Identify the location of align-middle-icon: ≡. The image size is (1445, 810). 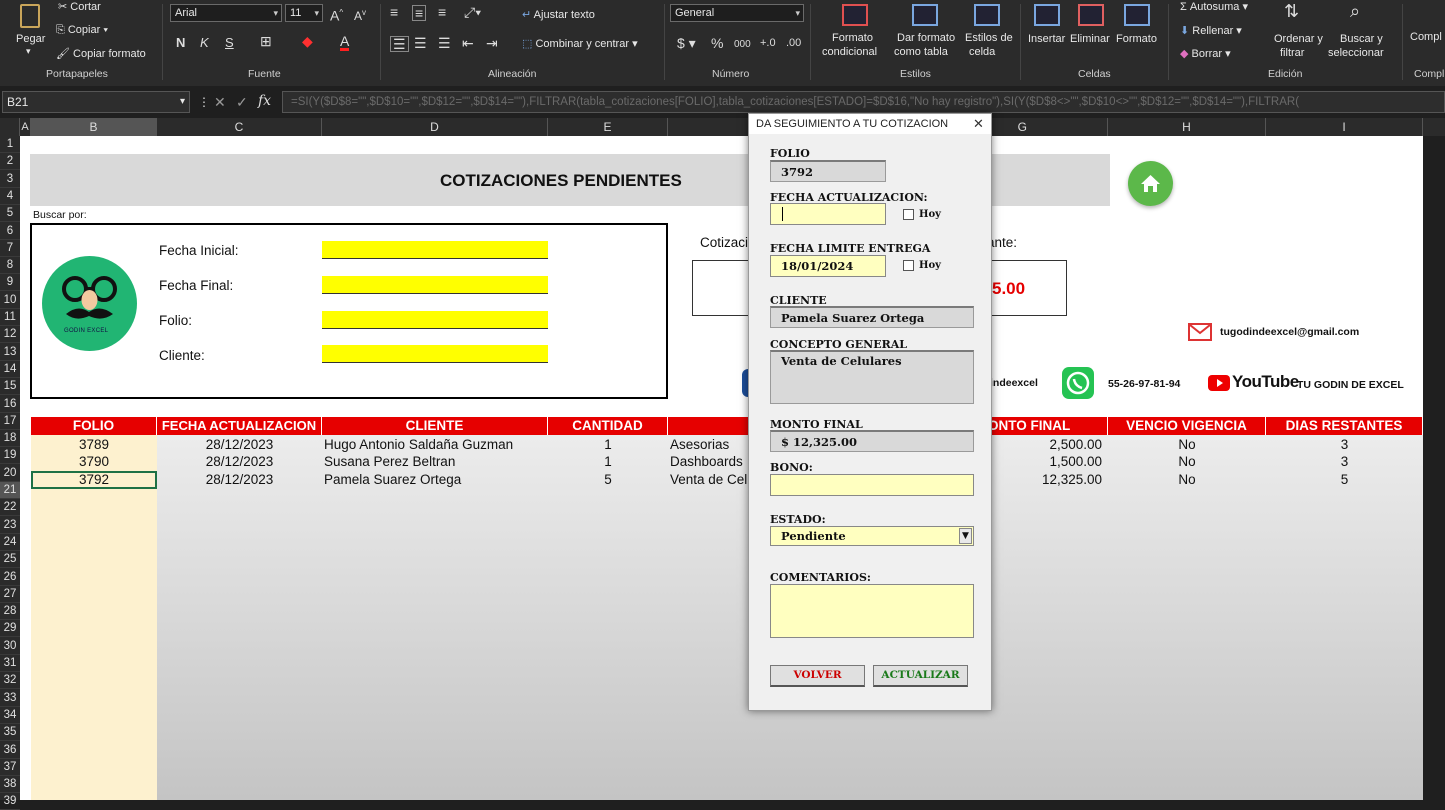
(419, 13).